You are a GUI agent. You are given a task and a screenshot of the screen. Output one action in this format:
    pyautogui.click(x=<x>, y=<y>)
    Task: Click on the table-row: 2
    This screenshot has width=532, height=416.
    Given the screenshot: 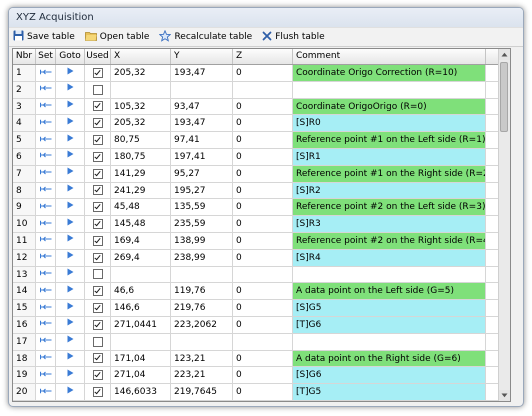 What is the action you would take?
    pyautogui.click(x=261, y=90)
    